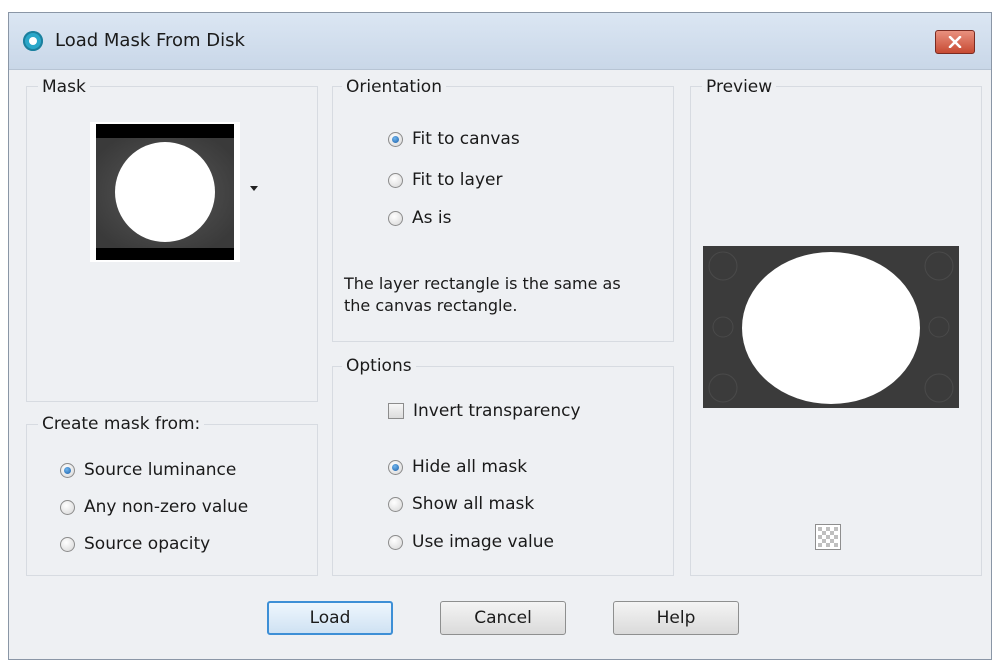  What do you see at coordinates (396, 411) in the screenshot?
I see `checkbox-icon` at bounding box center [396, 411].